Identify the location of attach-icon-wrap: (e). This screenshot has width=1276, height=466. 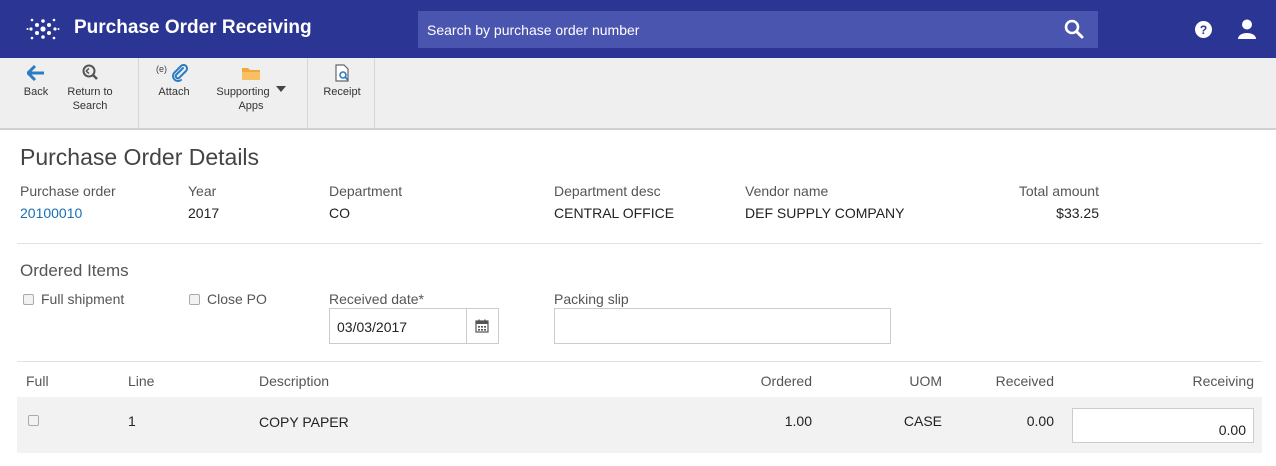
(174, 73).